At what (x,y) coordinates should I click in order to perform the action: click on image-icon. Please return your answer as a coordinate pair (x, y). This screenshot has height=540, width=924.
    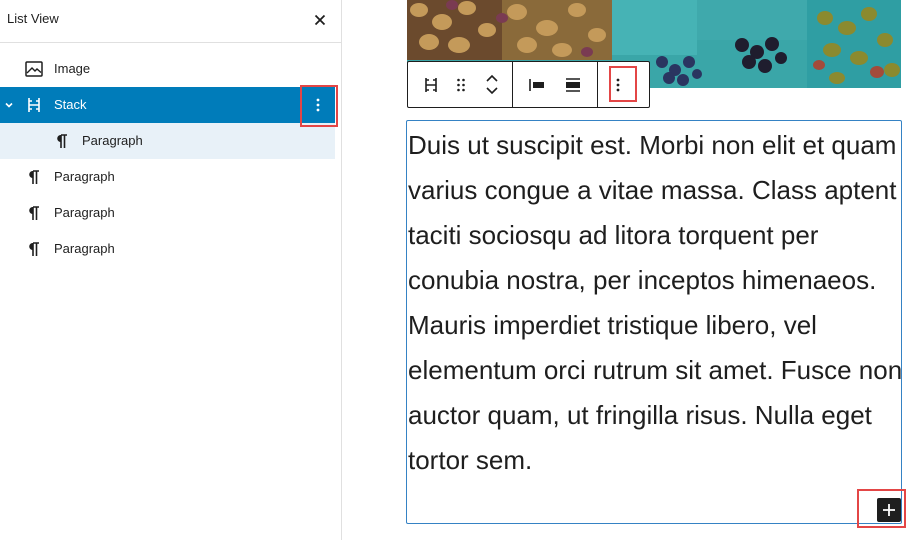
    Looking at the image, I should click on (34, 69).